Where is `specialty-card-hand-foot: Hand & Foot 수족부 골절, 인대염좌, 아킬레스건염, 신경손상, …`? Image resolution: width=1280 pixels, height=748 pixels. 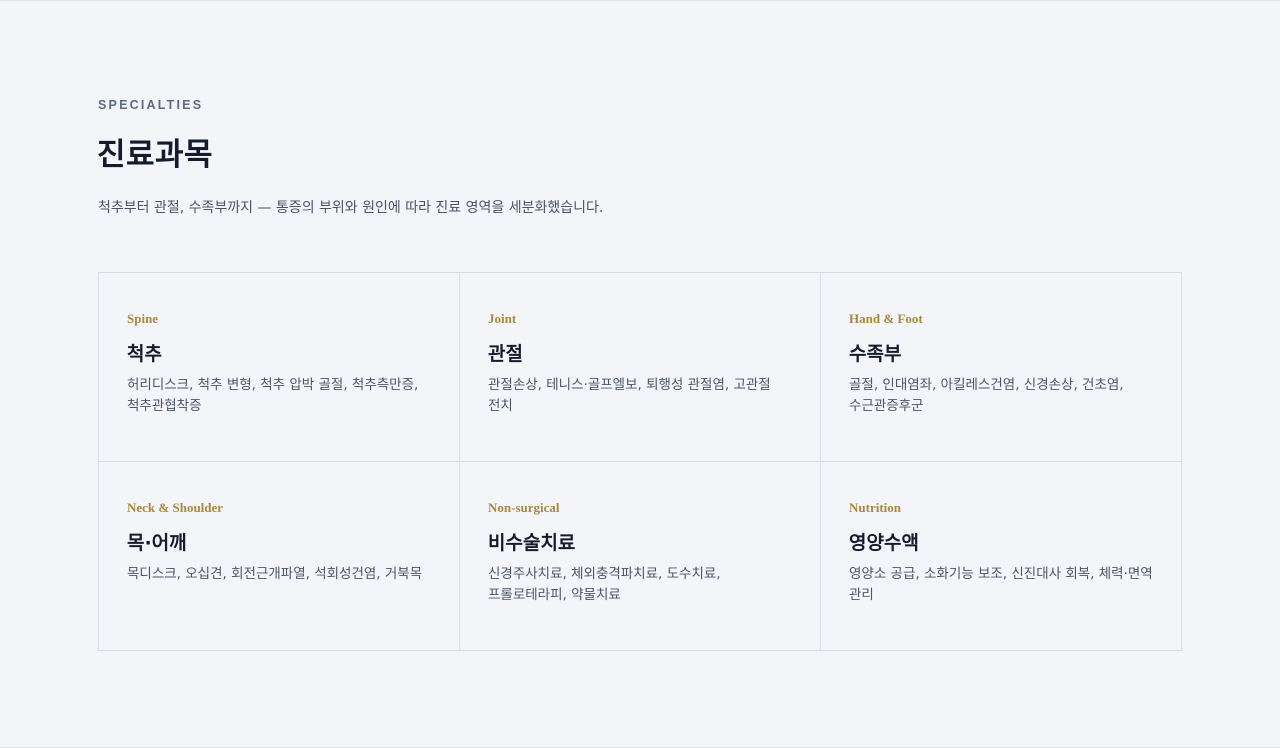
specialty-card-hand-foot: Hand & Foot 수족부 골절, 인대염좌, 아킬레스건염, 신경손상, … is located at coordinates (1001, 367).